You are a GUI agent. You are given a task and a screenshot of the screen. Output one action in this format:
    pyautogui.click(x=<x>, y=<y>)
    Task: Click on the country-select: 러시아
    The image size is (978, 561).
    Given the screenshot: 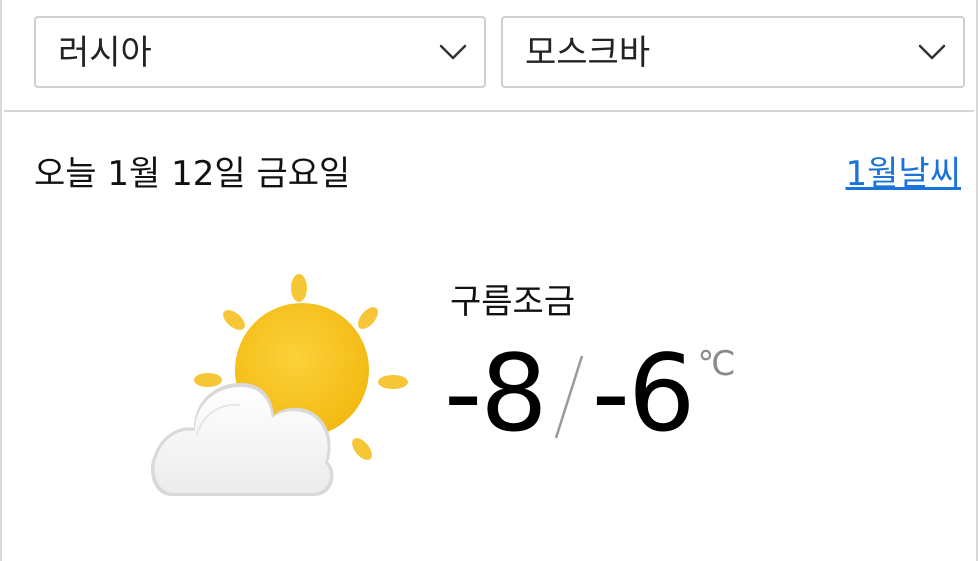 What is the action you would take?
    pyautogui.click(x=260, y=52)
    